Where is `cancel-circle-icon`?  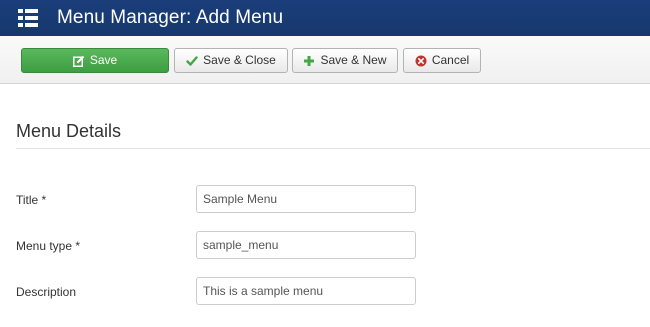
cancel-circle-icon is located at coordinates (421, 61).